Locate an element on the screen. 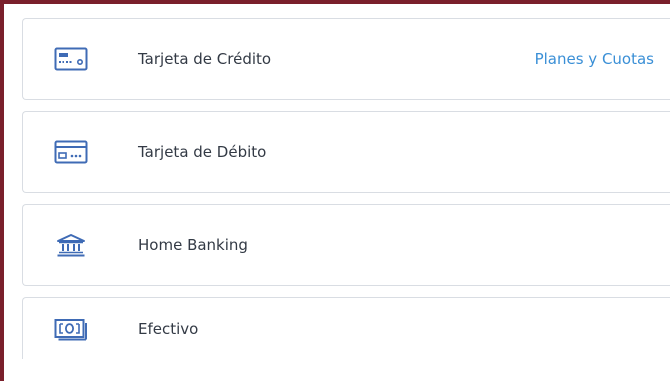  payment-option-label: Efectivo is located at coordinates (168, 328).